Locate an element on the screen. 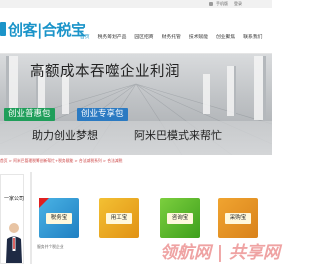 This screenshot has height=264, width=320. banner-slogan-2: 阿米巴模式来帮忙 is located at coordinates (178, 135).